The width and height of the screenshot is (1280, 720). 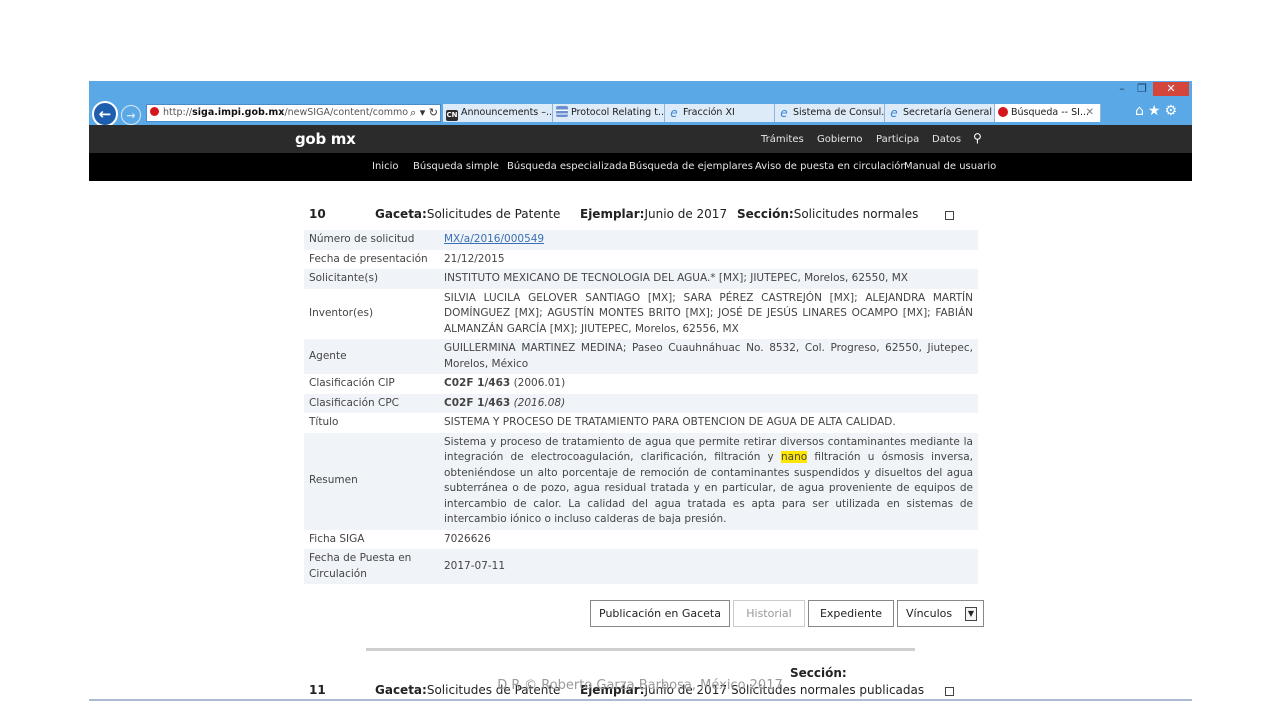 What do you see at coordinates (686, 214) in the screenshot?
I see `ejemplar-value: Junio de 2017` at bounding box center [686, 214].